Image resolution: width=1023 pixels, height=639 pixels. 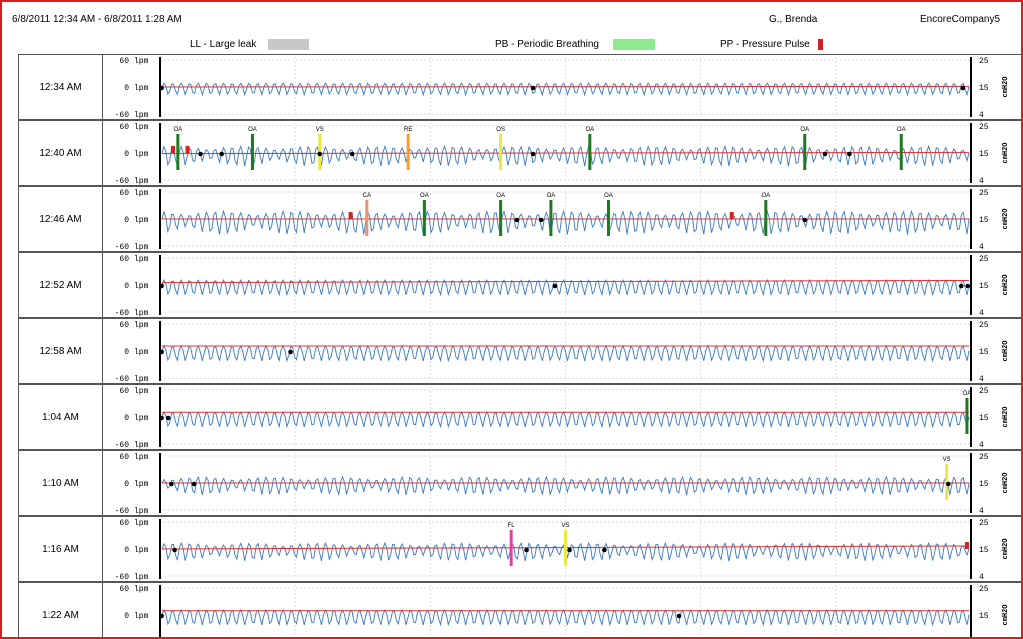 What do you see at coordinates (634, 44) in the screenshot?
I see `legend-periodic-breathing-swatch` at bounding box center [634, 44].